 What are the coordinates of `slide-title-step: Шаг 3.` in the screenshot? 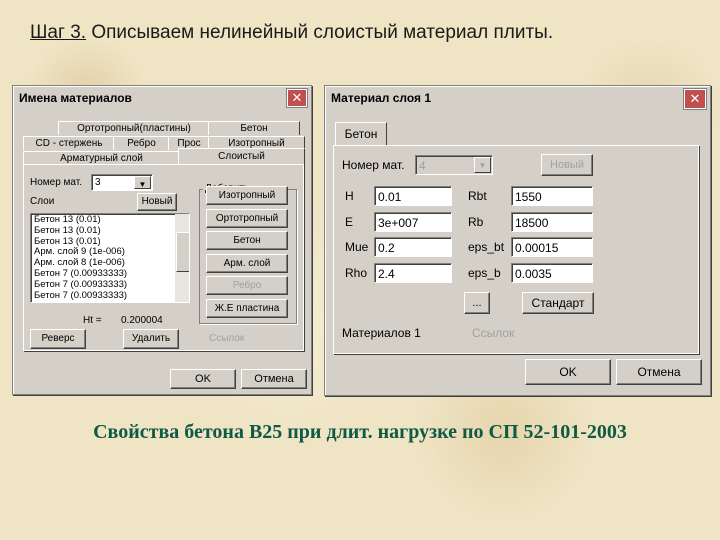 It's located at (58, 32).